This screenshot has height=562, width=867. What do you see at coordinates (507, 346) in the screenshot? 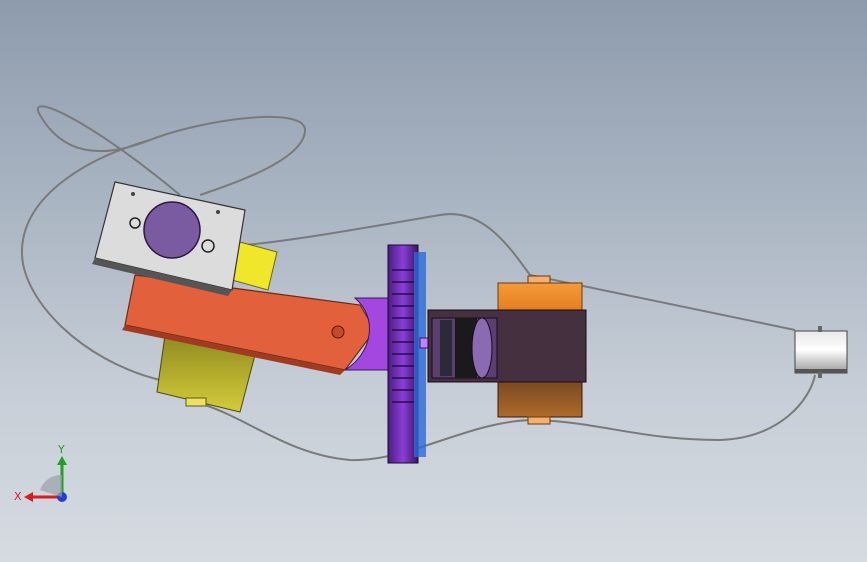
I see `motor-housing` at bounding box center [507, 346].